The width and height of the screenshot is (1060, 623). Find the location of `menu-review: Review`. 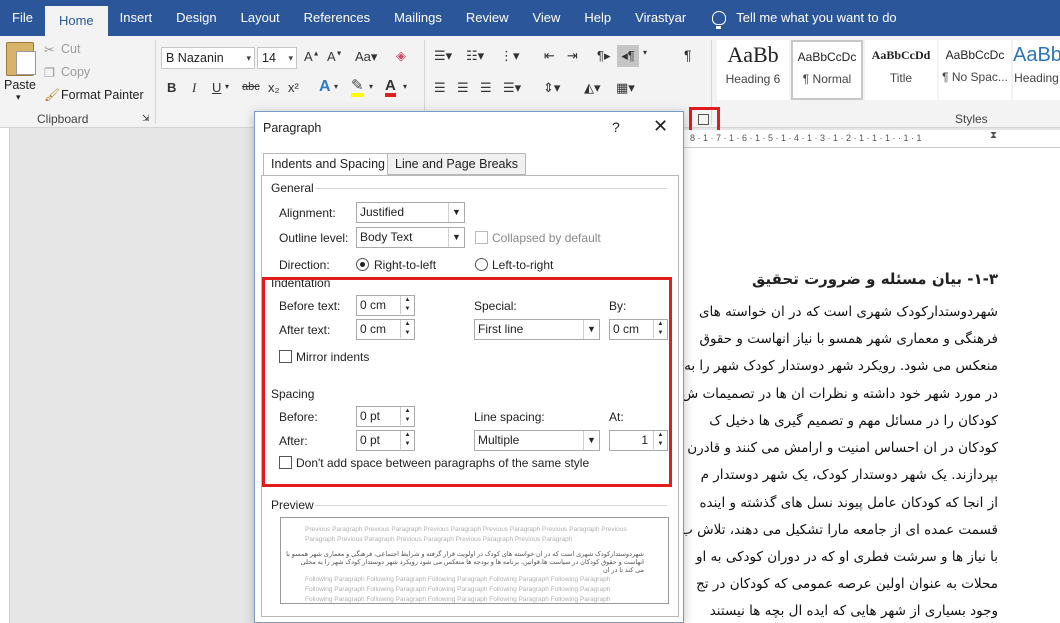

menu-review: Review is located at coordinates (487, 18).